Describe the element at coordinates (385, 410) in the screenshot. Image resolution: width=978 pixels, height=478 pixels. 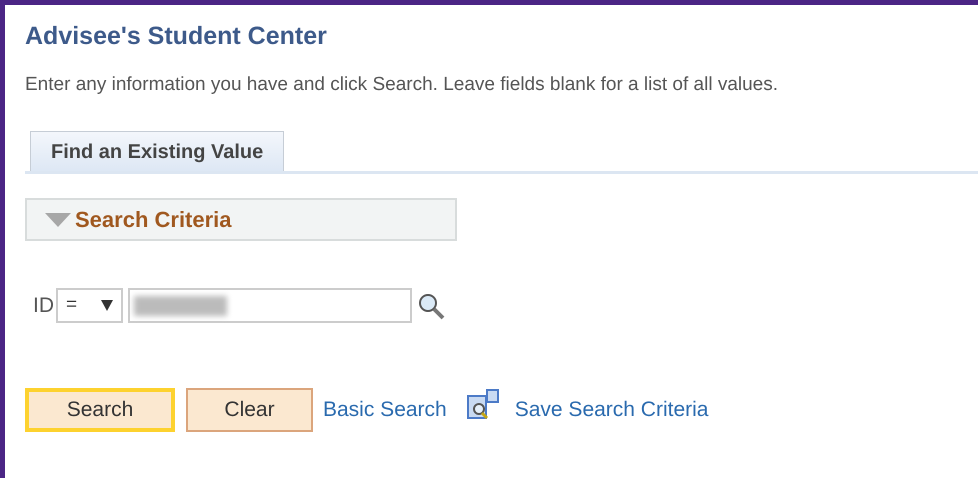
I see `link: Basic Search` at that location.